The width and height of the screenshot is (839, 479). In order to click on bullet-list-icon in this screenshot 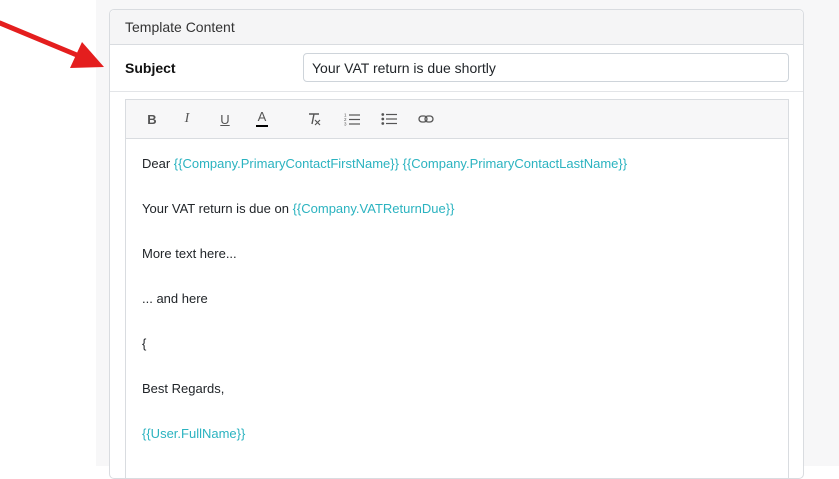, I will do `click(389, 119)`.